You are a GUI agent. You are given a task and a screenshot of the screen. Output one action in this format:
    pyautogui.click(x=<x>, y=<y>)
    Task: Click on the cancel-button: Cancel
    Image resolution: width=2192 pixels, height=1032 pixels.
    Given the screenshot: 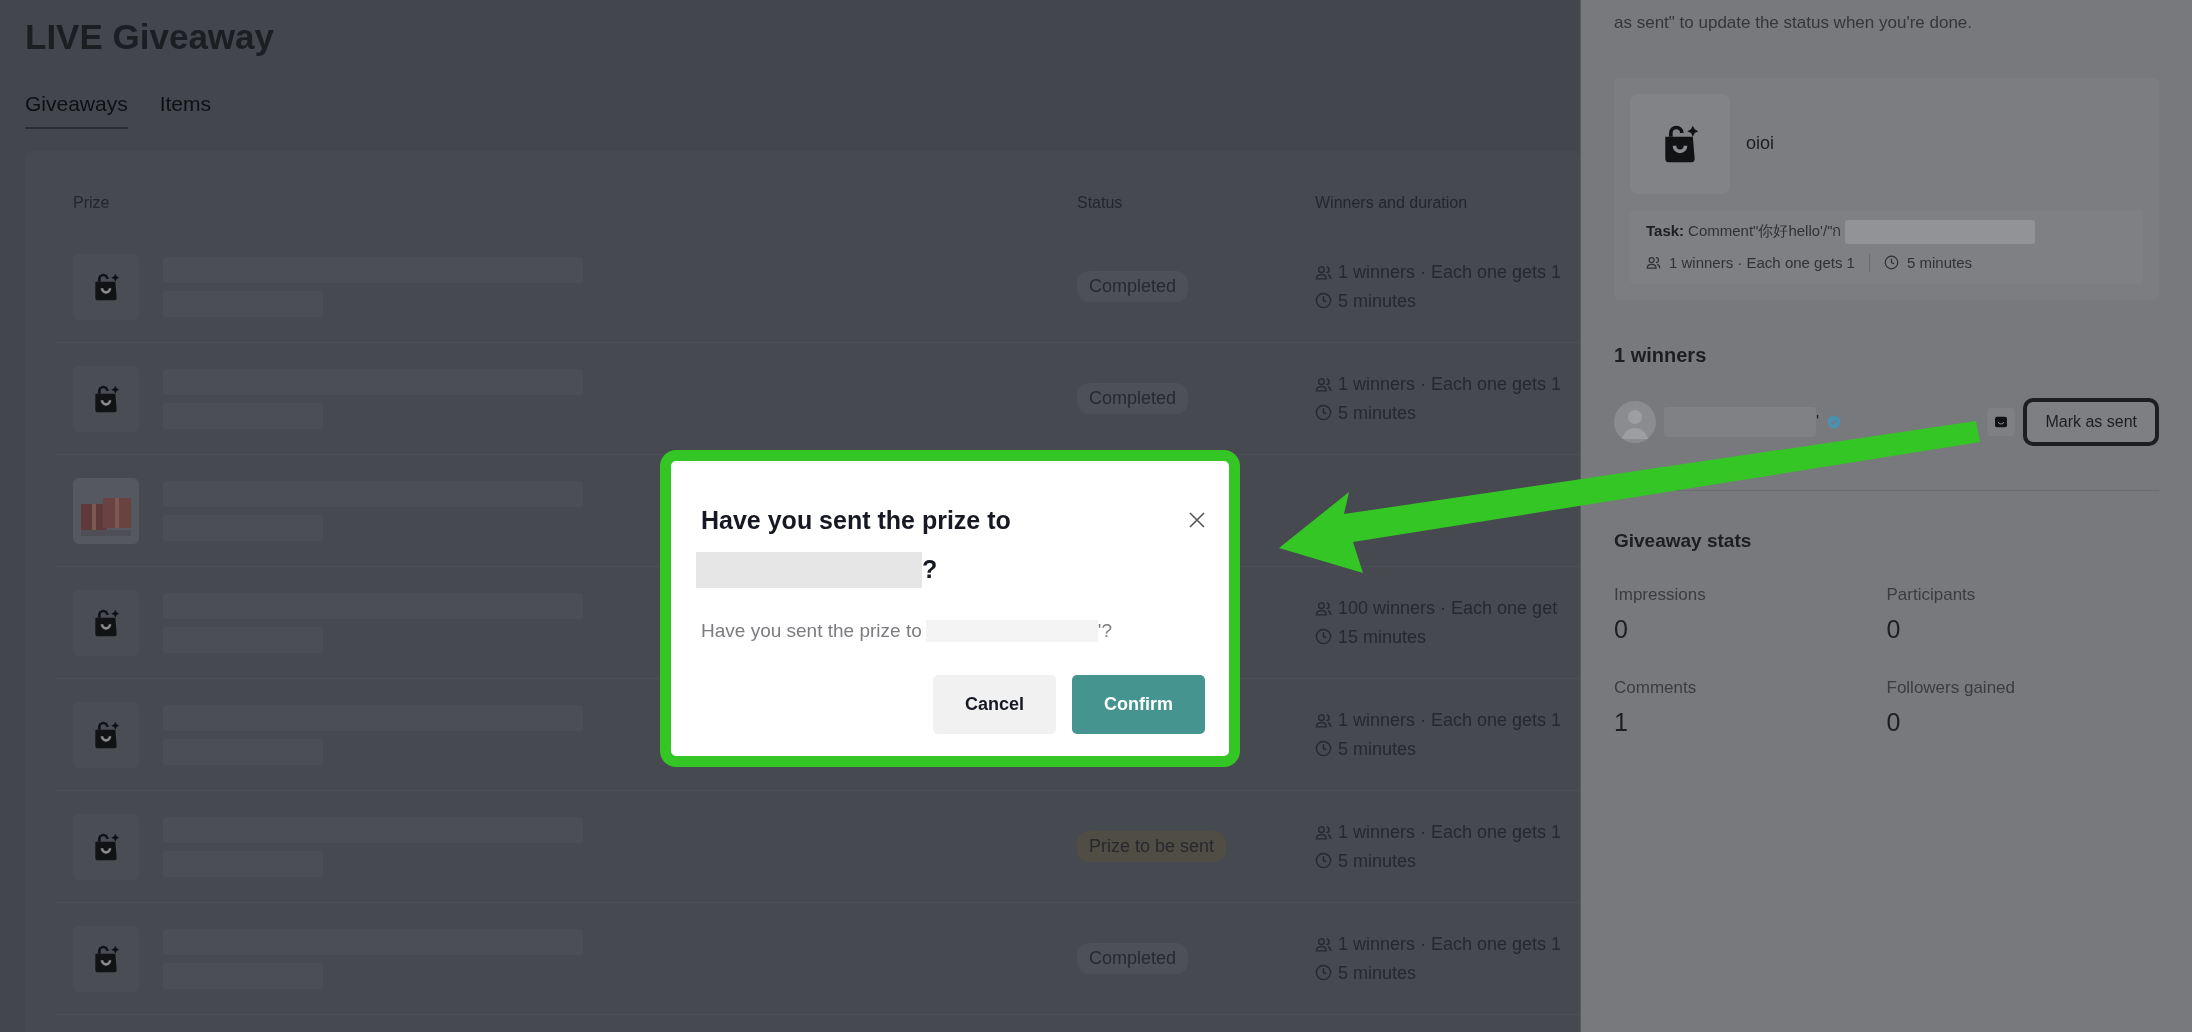 What is the action you would take?
    pyautogui.click(x=994, y=704)
    